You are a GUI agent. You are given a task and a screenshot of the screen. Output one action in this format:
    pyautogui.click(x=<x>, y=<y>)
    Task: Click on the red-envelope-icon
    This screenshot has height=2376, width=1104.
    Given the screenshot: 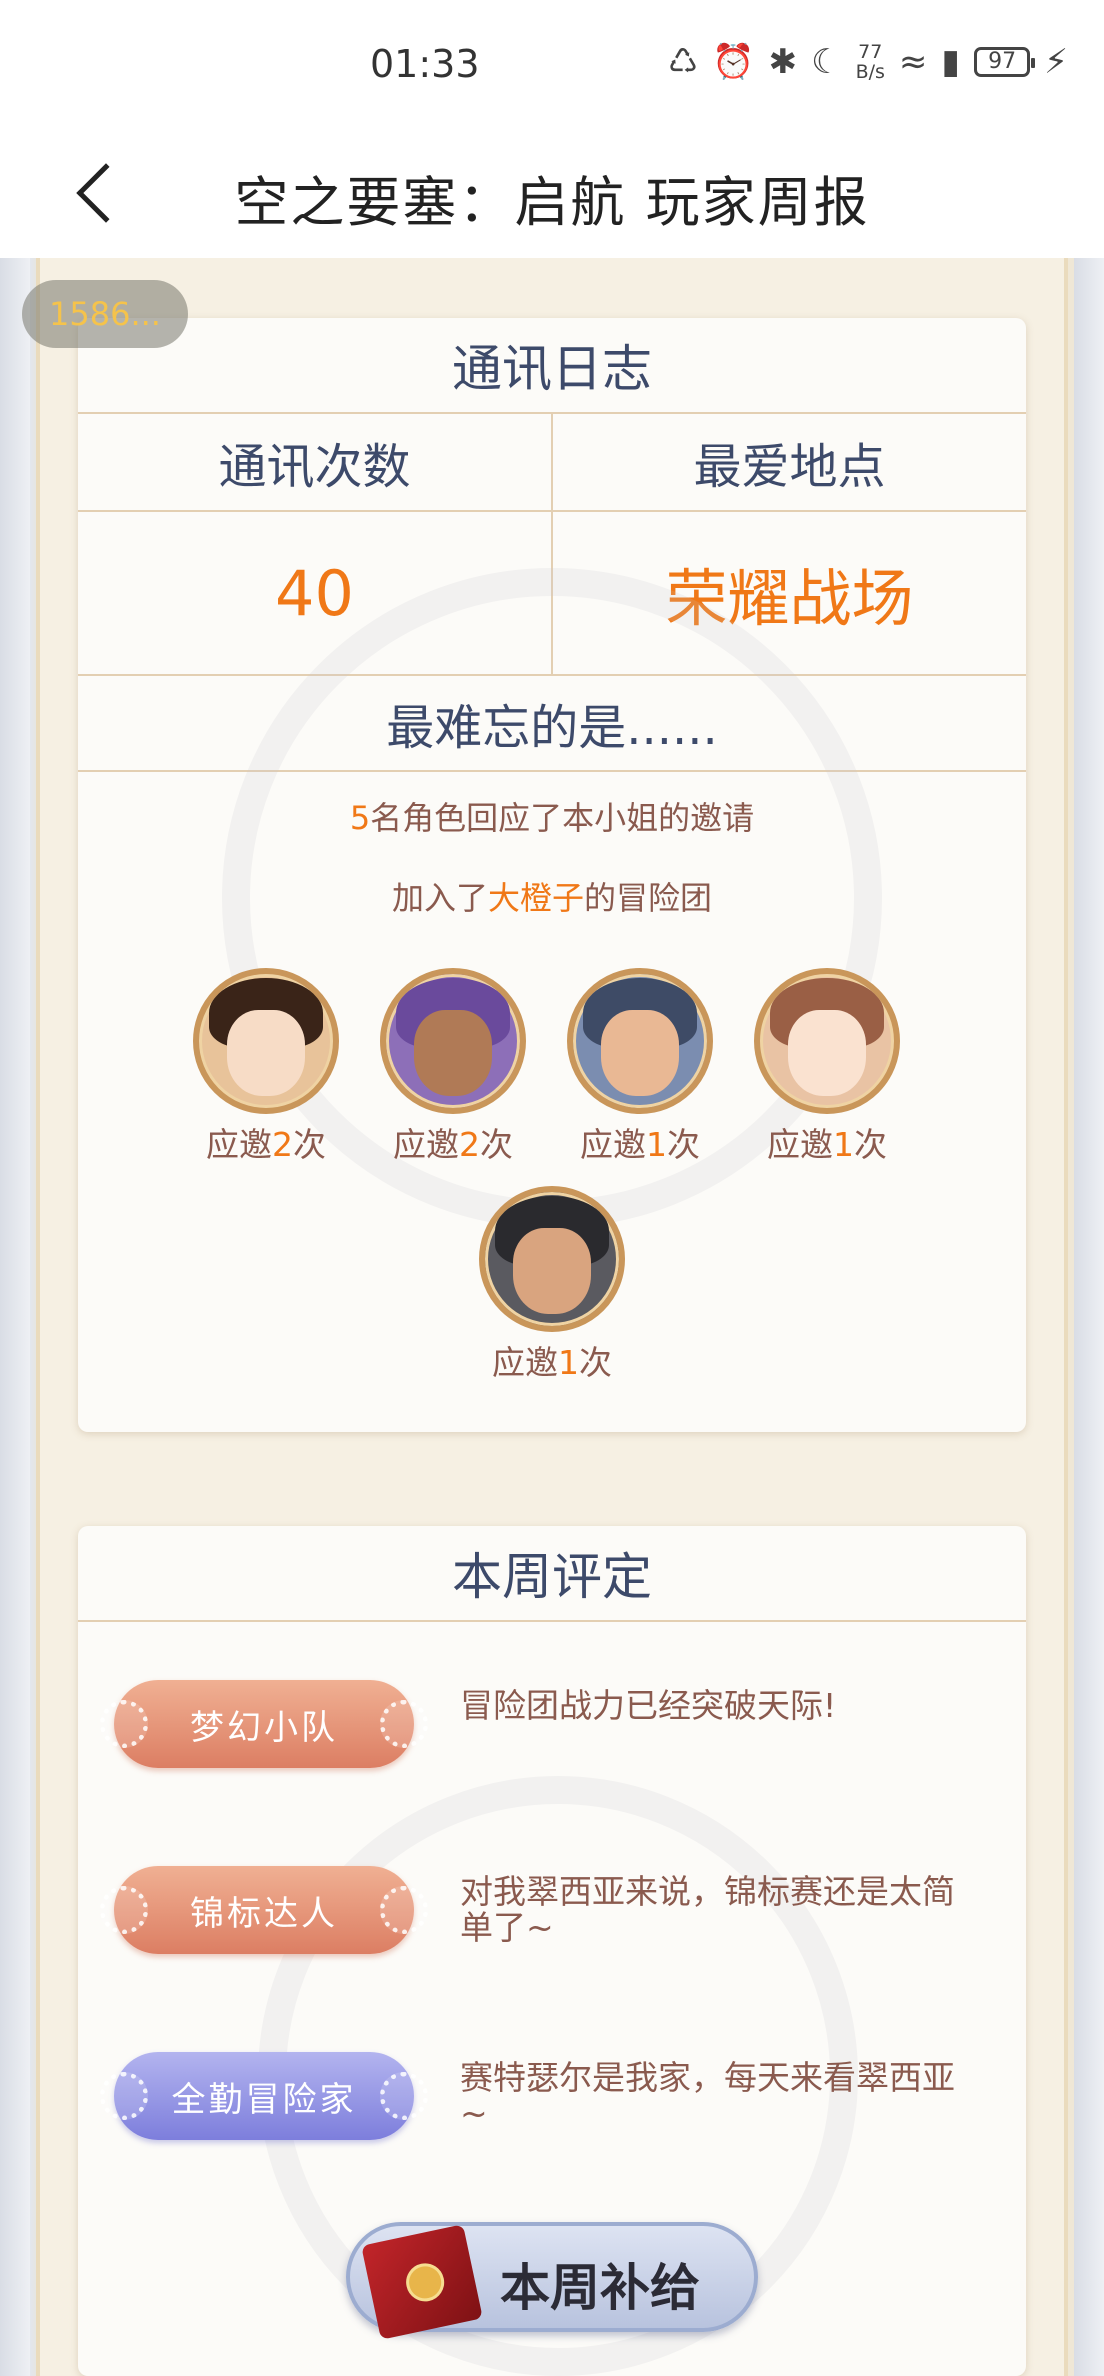 What is the action you would take?
    pyautogui.click(x=422, y=2282)
    